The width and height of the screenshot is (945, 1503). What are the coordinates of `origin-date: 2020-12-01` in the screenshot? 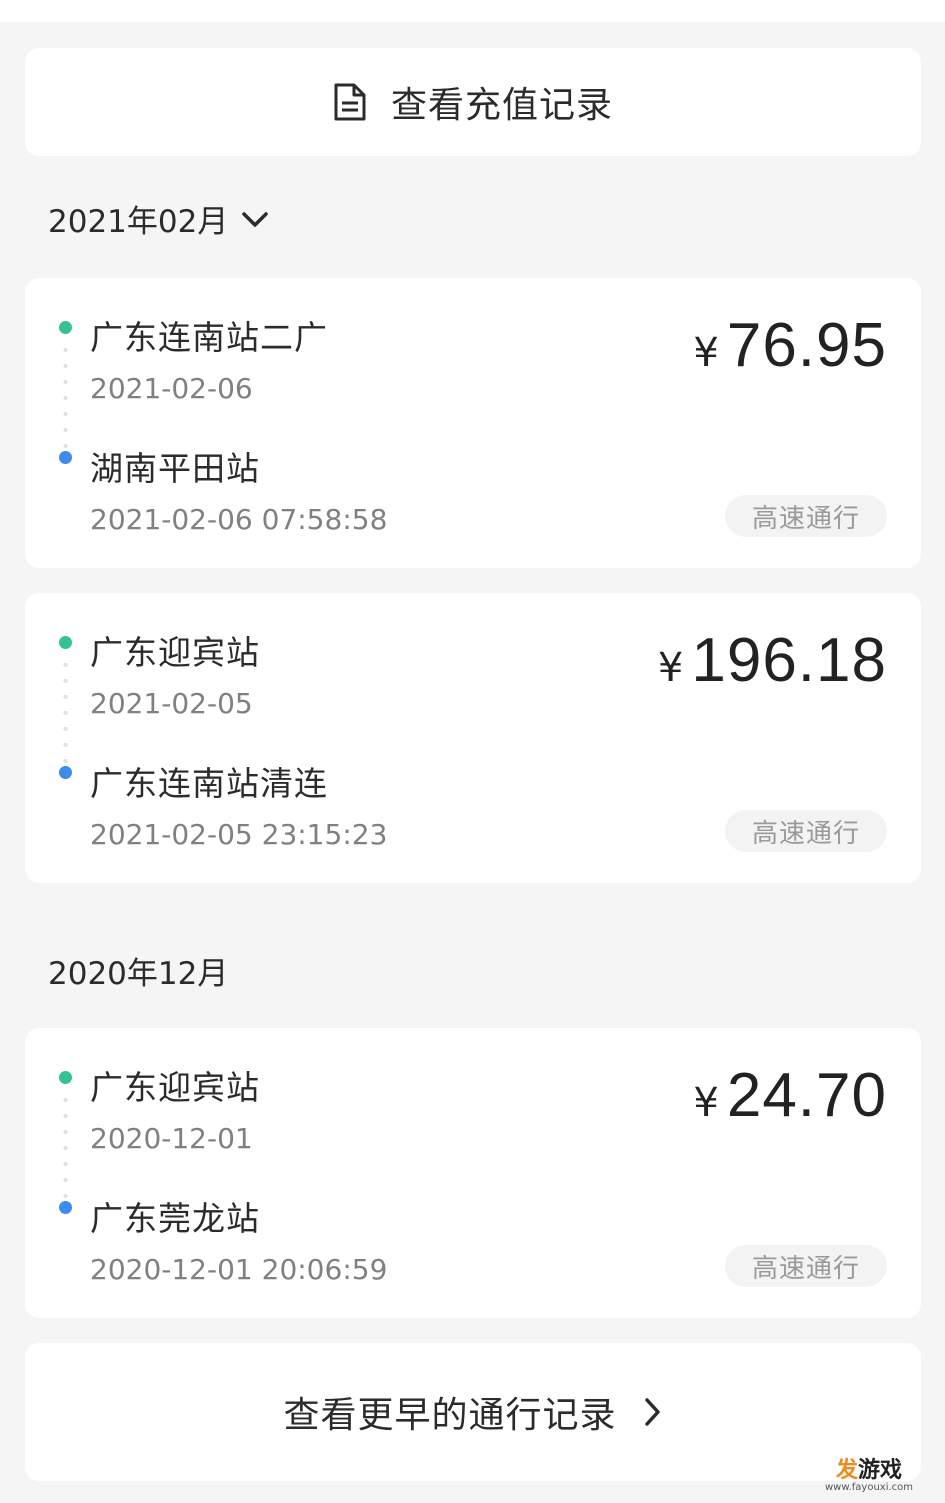 It's located at (171, 1138).